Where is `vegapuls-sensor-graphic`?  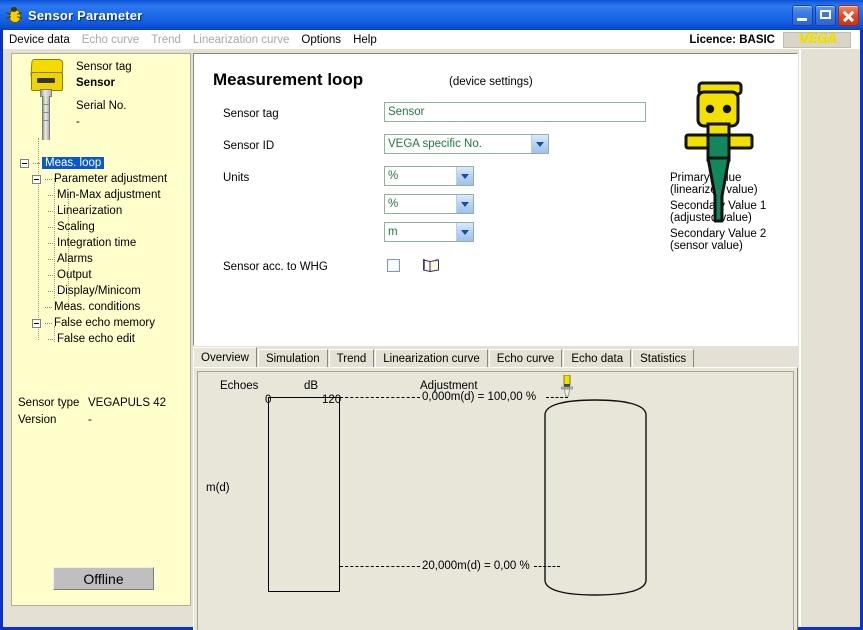
vegapuls-sensor-graphic is located at coordinates (722, 153).